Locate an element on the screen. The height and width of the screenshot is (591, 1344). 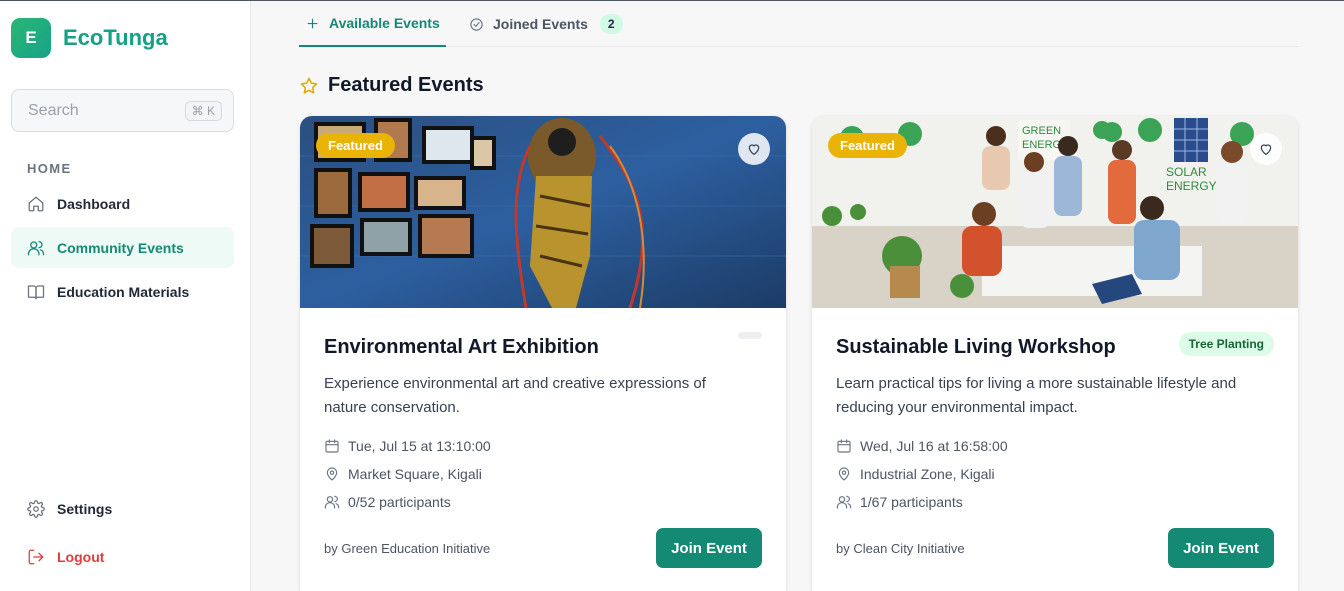
event-location-text: Industrial Zone, Kigali is located at coordinates (927, 474).